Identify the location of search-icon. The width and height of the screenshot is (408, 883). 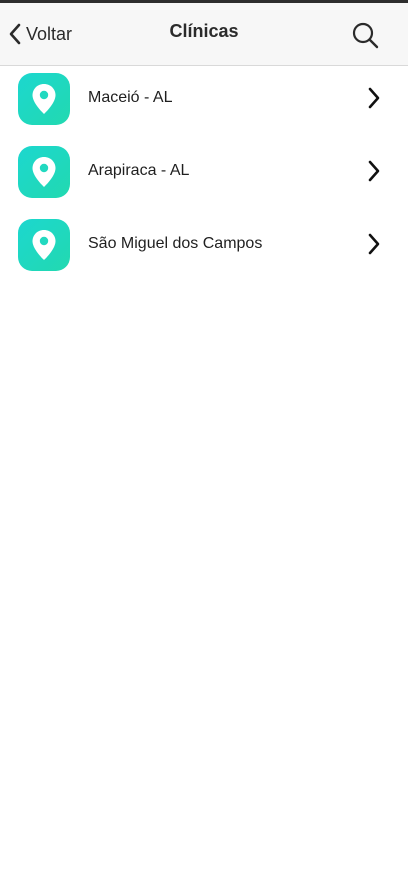
(366, 39).